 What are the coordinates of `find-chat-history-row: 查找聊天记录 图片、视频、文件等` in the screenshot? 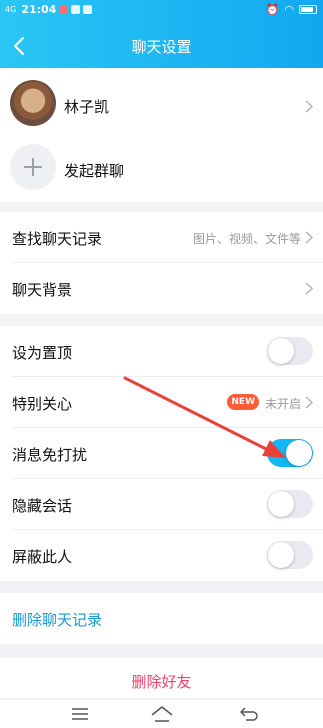 It's located at (161, 237).